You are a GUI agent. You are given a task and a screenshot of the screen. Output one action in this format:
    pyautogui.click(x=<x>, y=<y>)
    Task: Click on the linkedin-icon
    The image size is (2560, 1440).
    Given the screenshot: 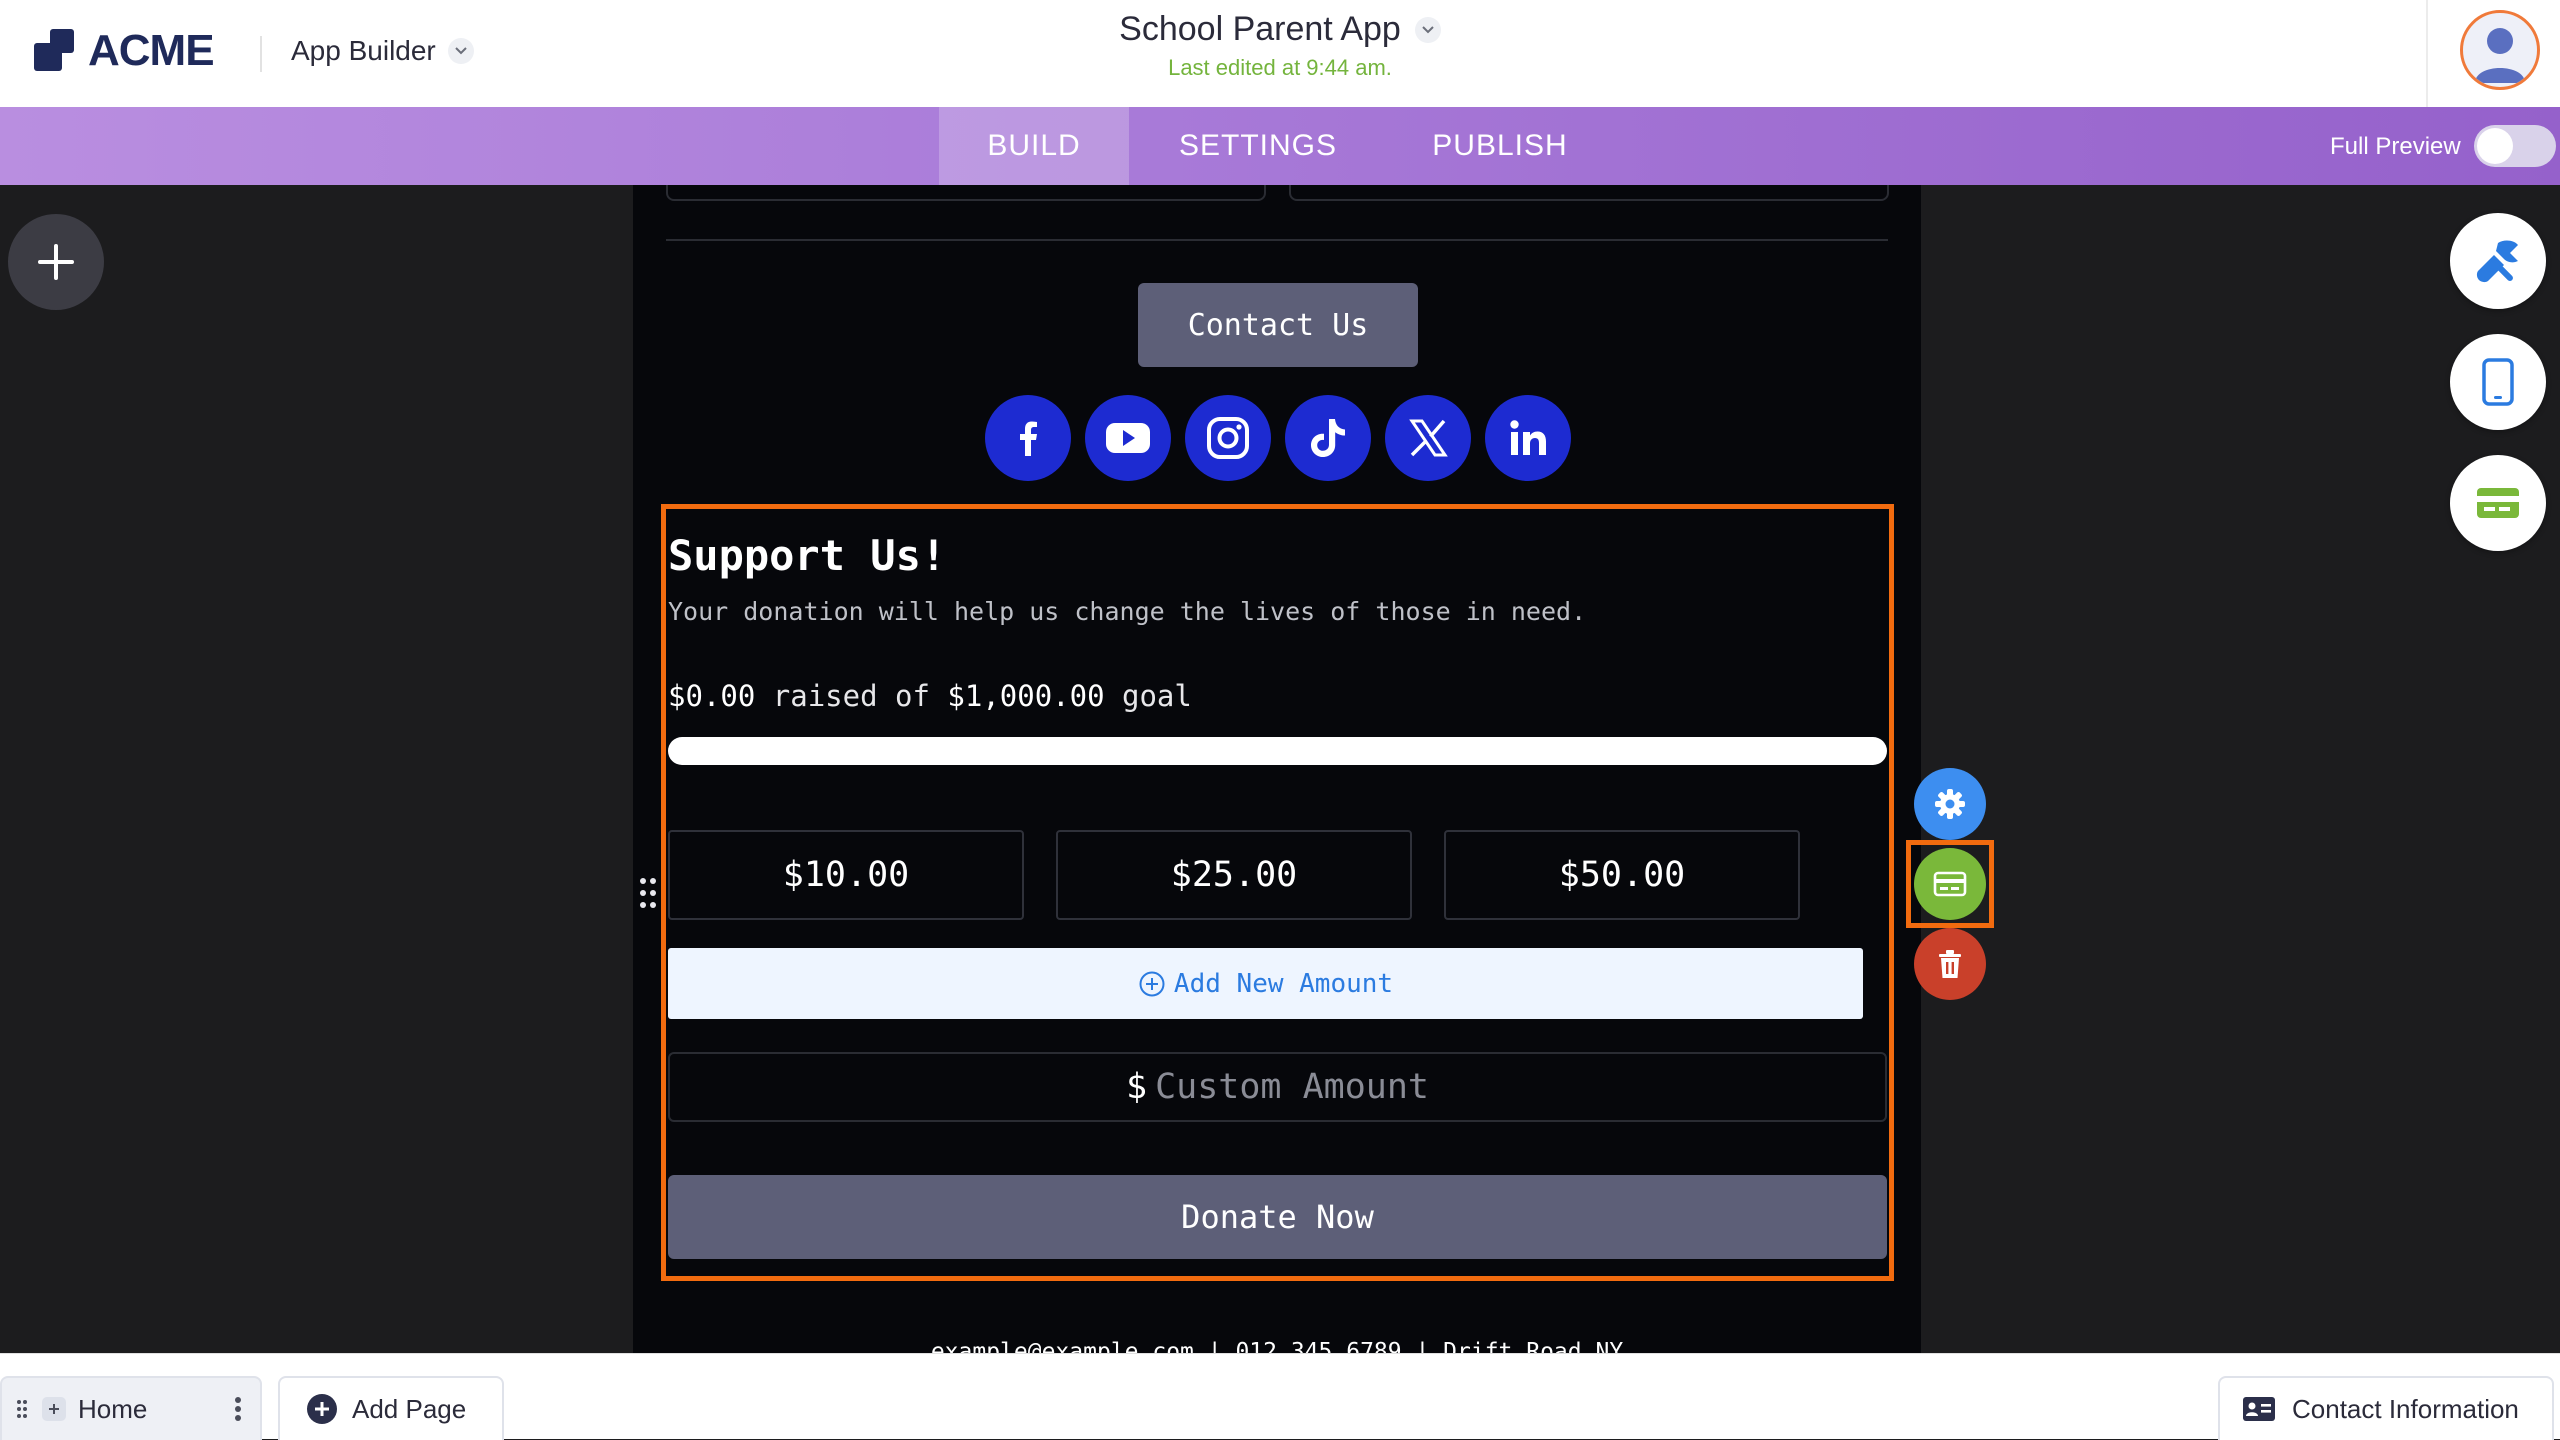 What is the action you would take?
    pyautogui.click(x=1528, y=438)
    